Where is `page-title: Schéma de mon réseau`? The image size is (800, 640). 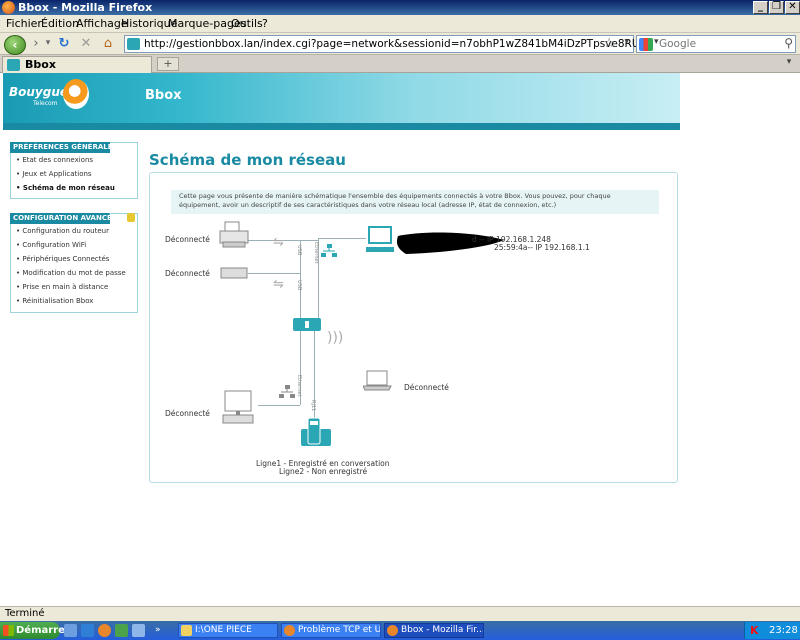 page-title: Schéma de mon réseau is located at coordinates (247, 160).